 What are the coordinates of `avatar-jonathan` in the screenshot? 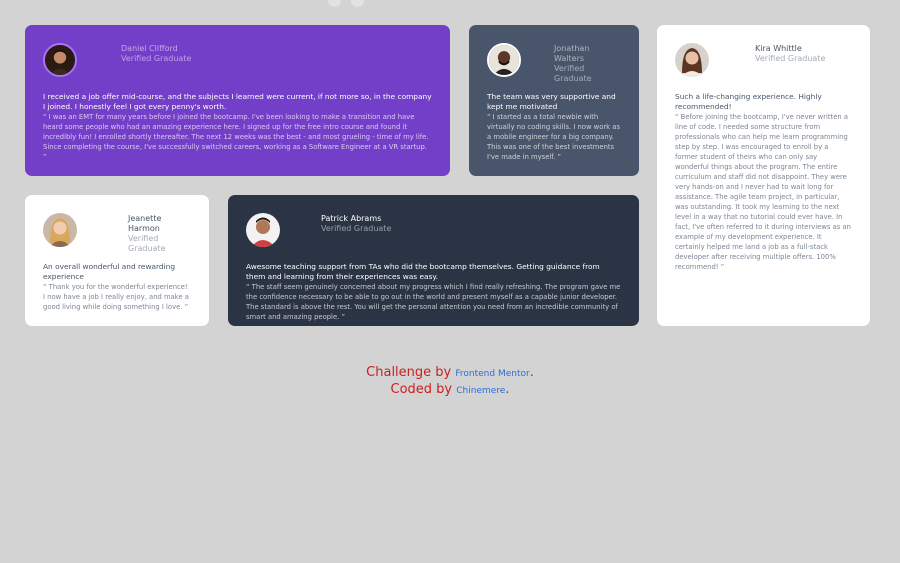 It's located at (504, 60).